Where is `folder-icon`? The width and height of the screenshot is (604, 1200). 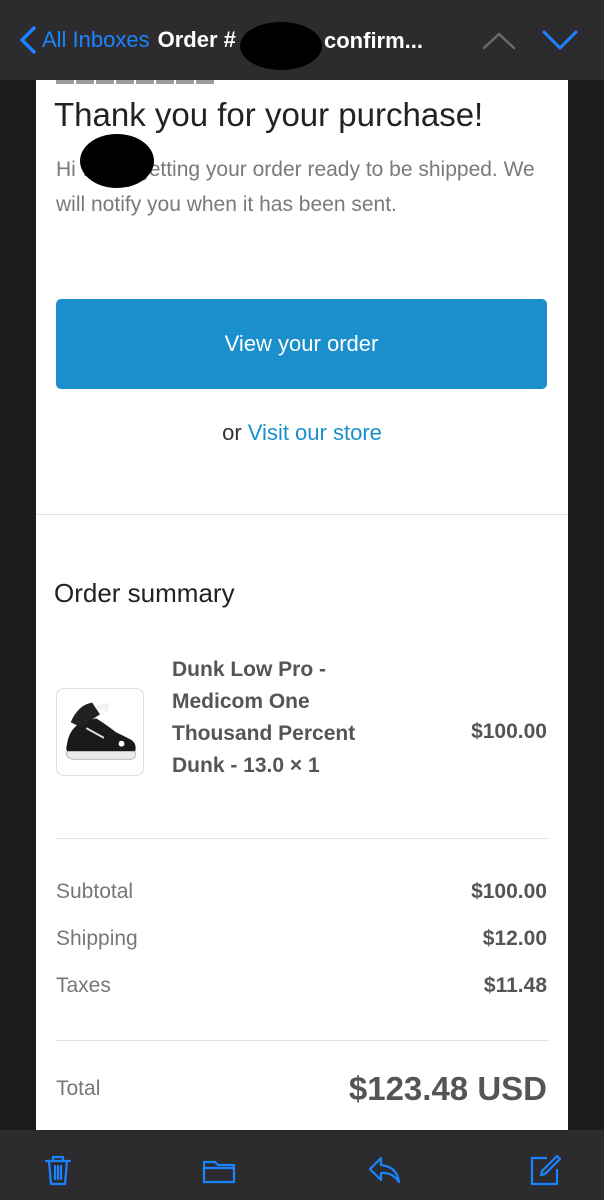
folder-icon is located at coordinates (219, 1170).